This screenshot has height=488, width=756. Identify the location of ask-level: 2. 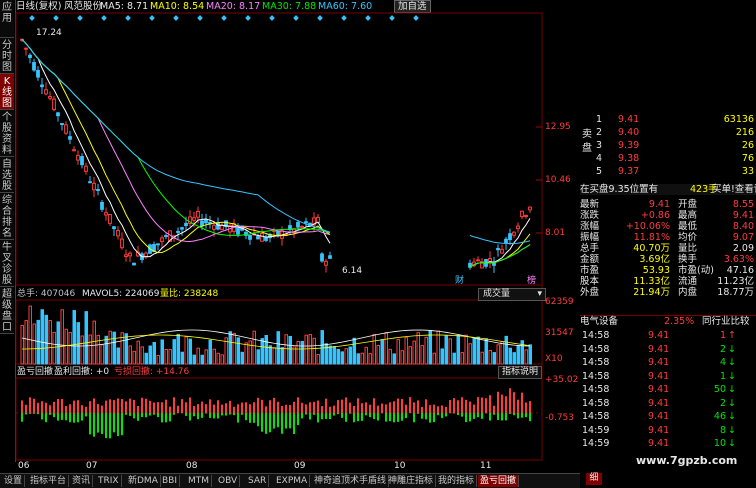
(599, 132).